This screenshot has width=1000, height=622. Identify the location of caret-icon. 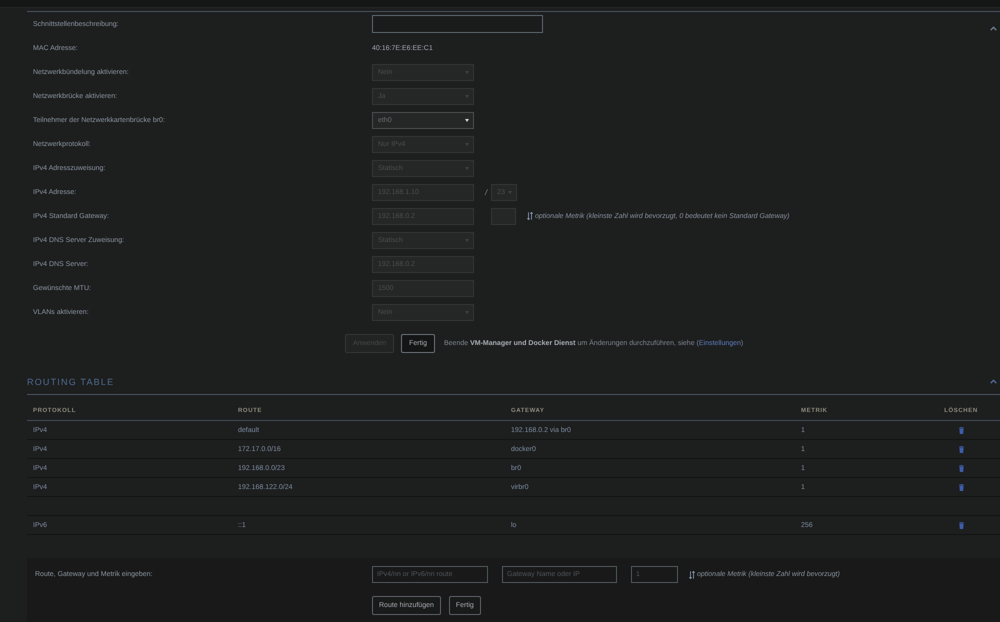
(467, 120).